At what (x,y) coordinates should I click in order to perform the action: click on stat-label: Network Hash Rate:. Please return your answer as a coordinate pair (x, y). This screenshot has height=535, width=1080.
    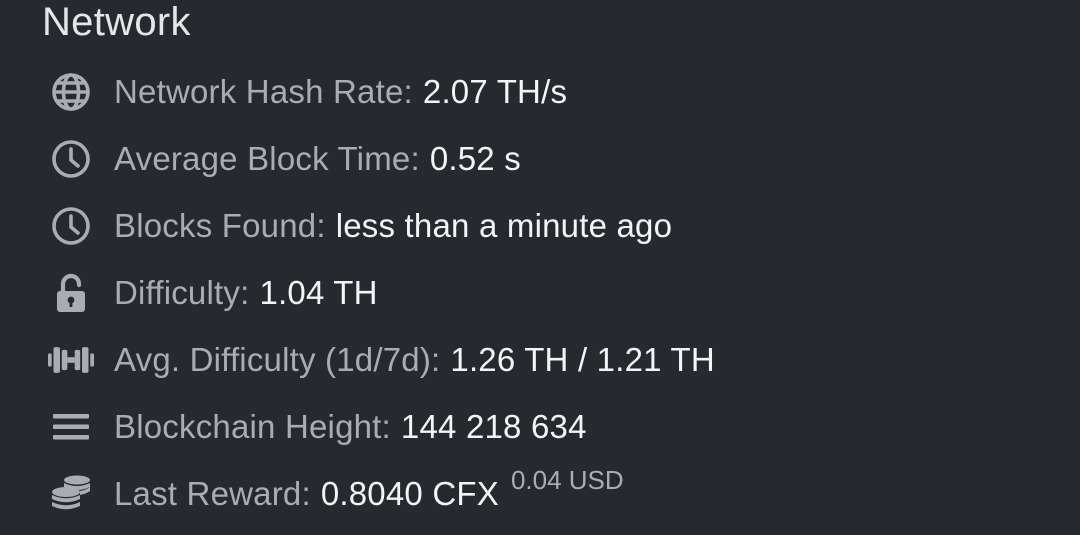
    Looking at the image, I should click on (263, 91).